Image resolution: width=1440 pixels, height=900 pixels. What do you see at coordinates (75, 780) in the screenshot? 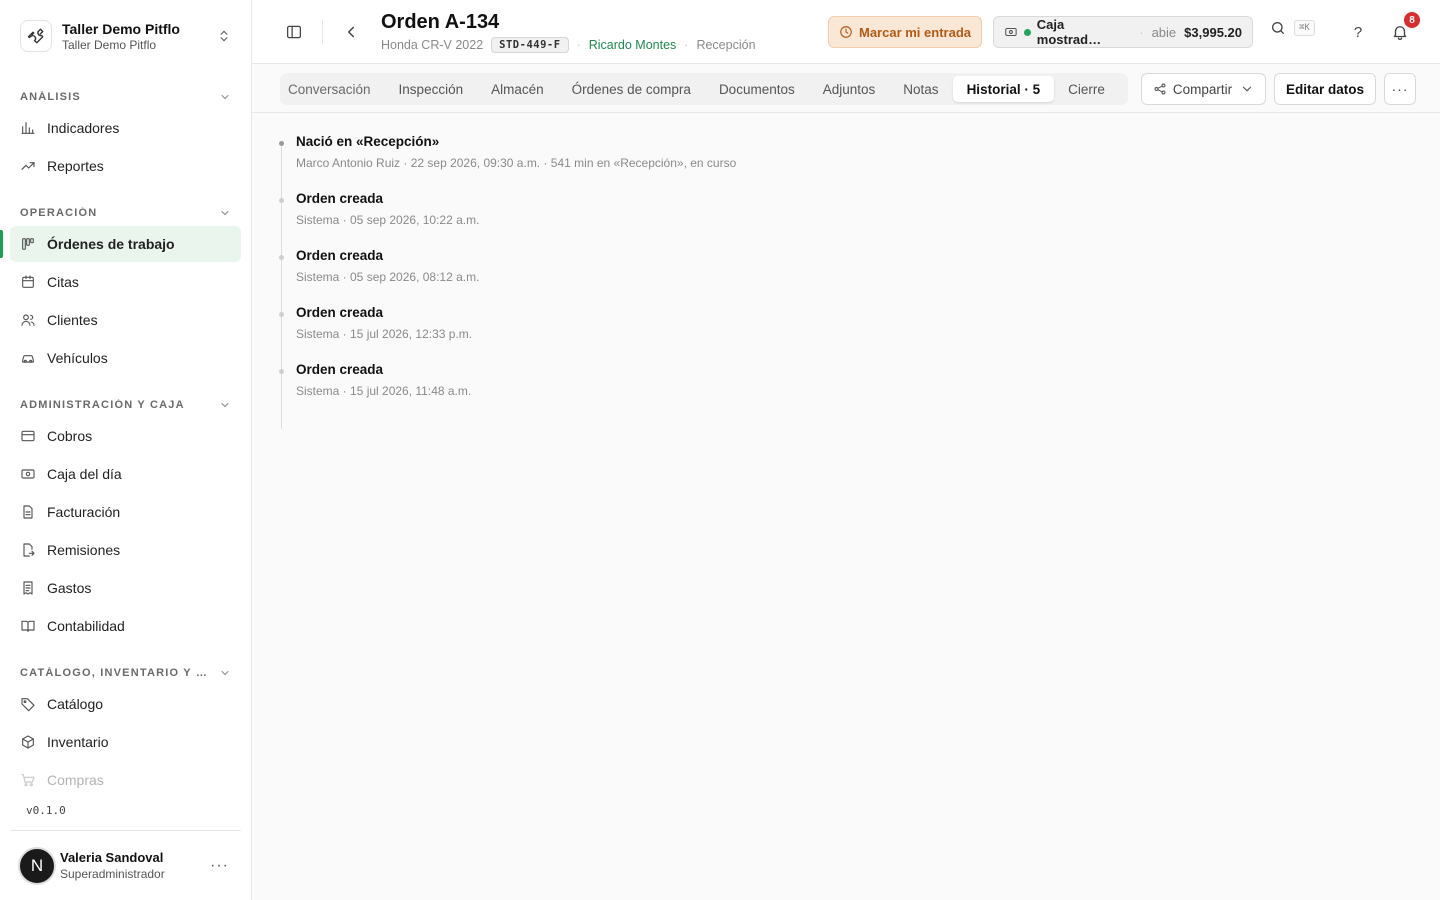
I see `sidebar-item-label: Compras` at bounding box center [75, 780].